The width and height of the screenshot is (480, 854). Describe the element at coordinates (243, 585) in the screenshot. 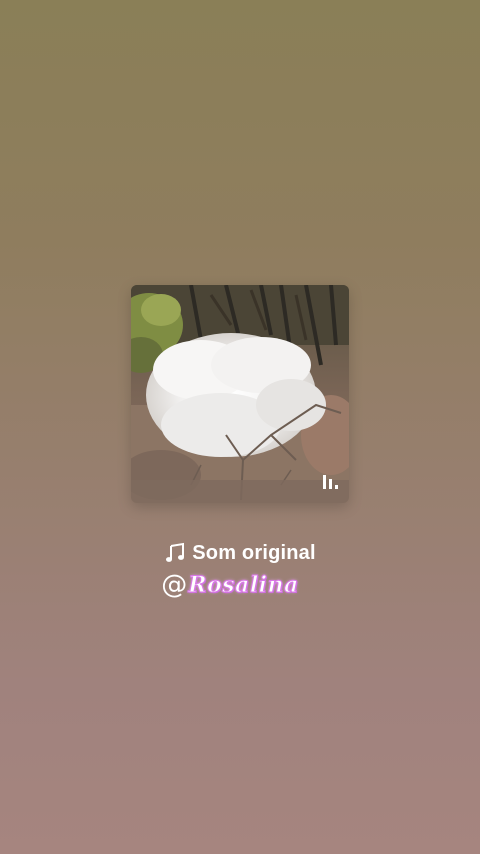

I see `author-name: Rosalina` at that location.